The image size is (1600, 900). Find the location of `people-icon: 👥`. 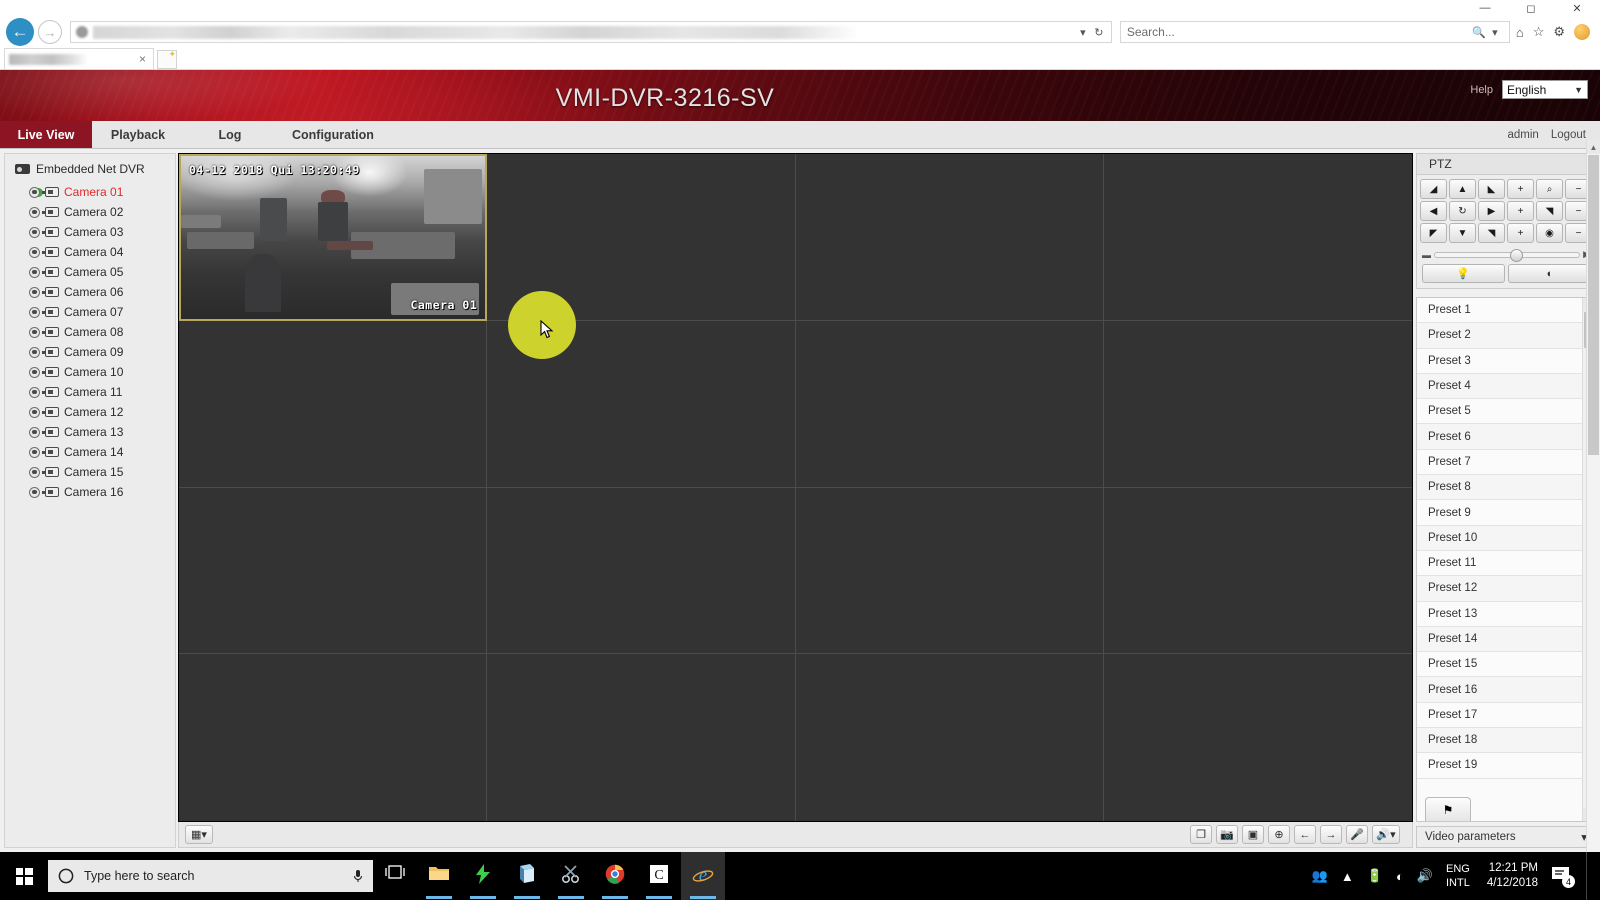

people-icon: 👥 is located at coordinates (1320, 876).